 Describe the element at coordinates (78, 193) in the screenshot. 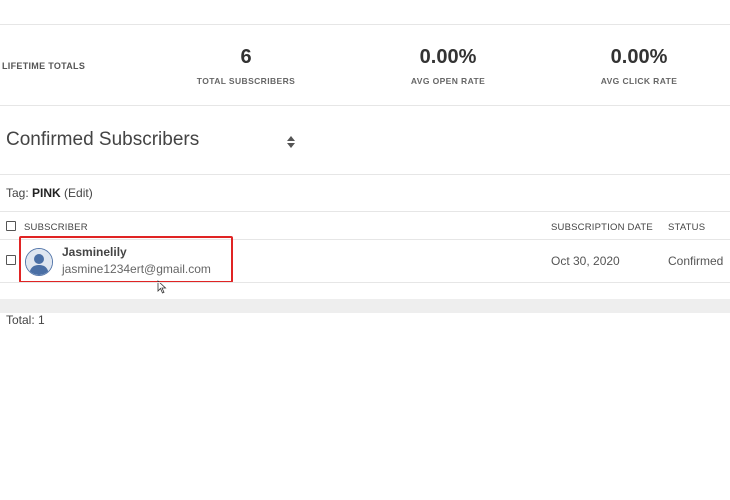

I see `edit-tag-link: (Edit)` at that location.